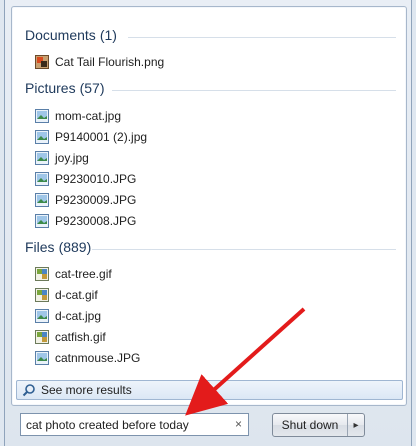 This screenshot has width=416, height=446. I want to click on group-name: Documents, so click(60, 35).